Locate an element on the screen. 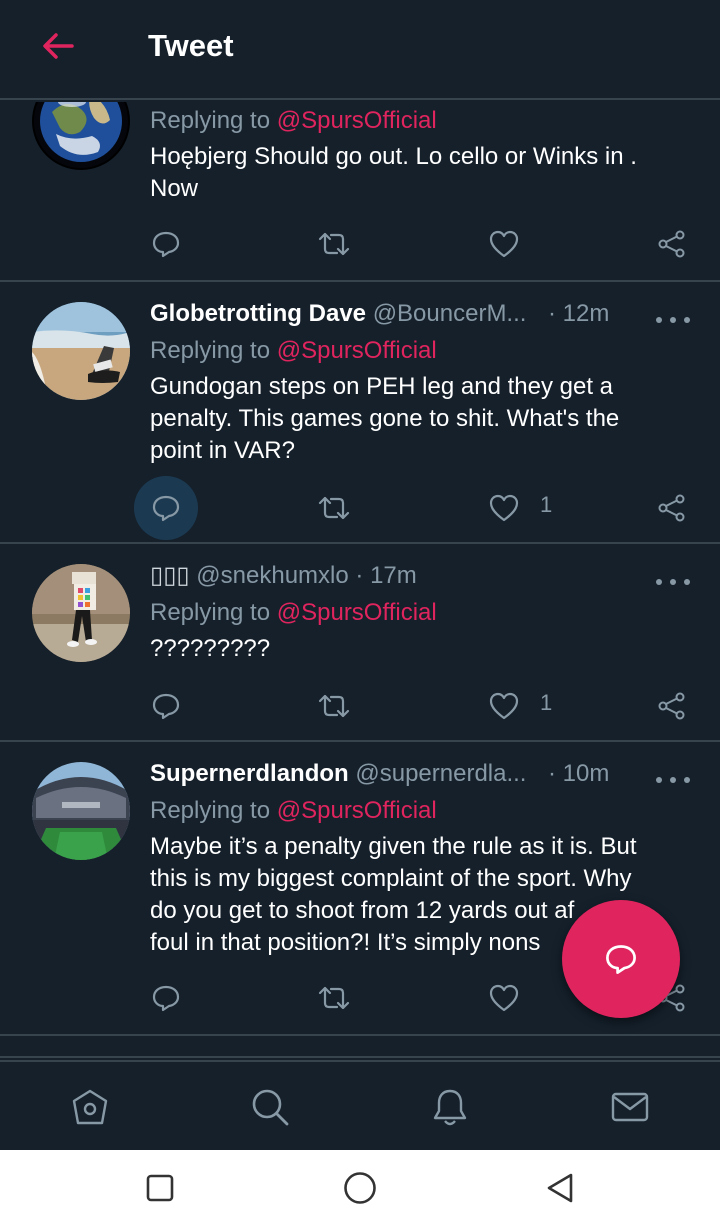 This screenshot has width=720, height=1225. tab-home is located at coordinates (90, 1107).